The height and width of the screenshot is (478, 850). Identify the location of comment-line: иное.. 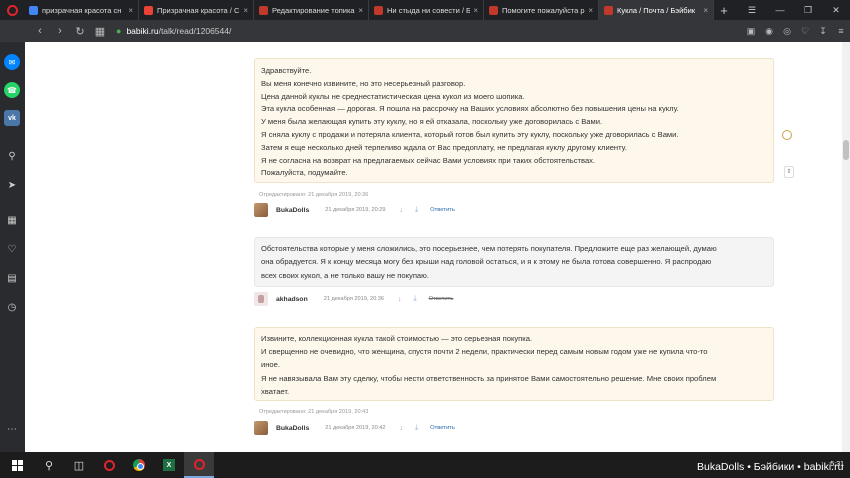
(270, 365).